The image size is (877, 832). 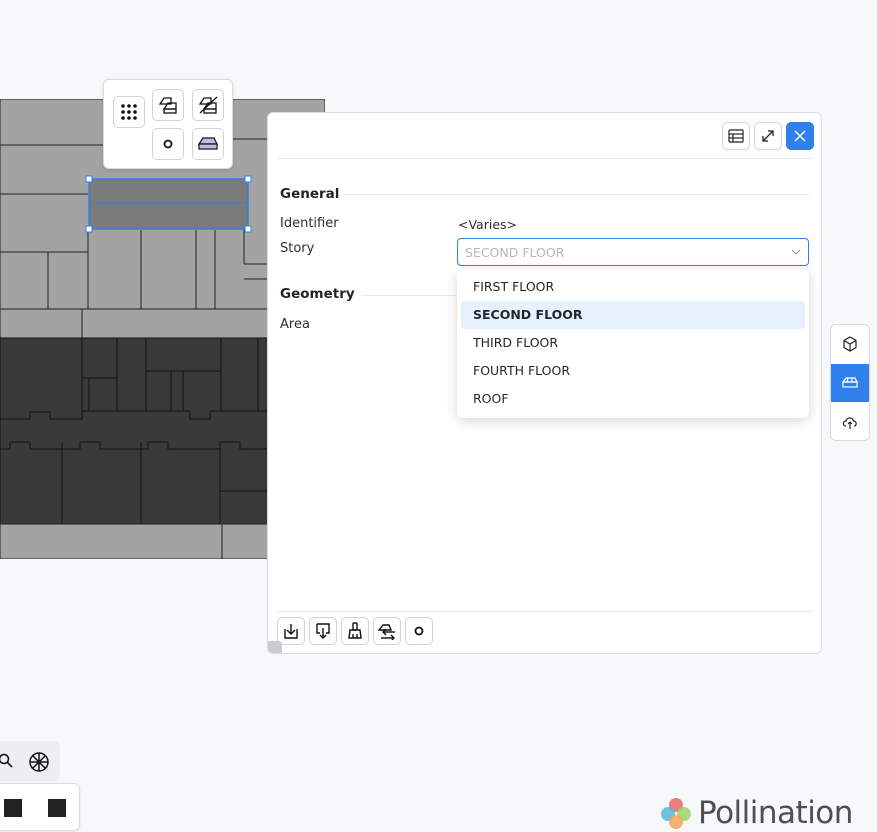 I want to click on transfer-button, so click(x=387, y=631).